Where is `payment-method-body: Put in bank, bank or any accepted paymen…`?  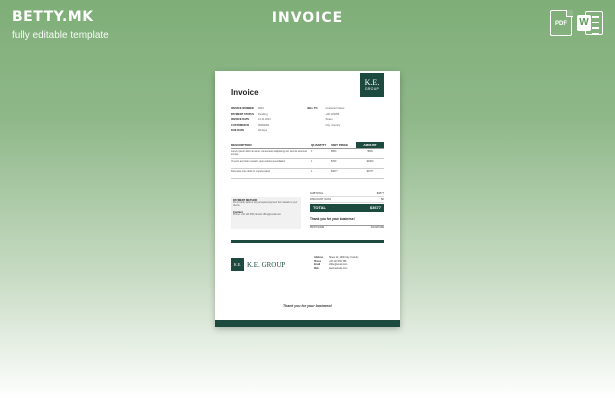
payment-method-body: Put in bank, bank or any accepted paymen… is located at coordinates (265, 204).